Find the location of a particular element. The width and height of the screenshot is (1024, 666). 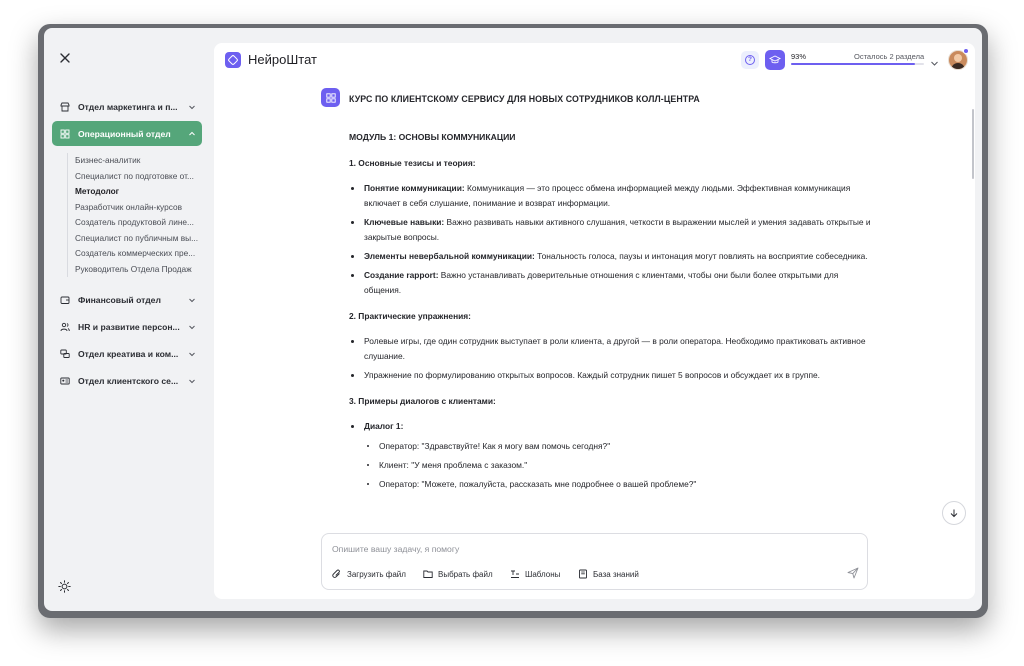

question-icon: ? is located at coordinates (750, 60).